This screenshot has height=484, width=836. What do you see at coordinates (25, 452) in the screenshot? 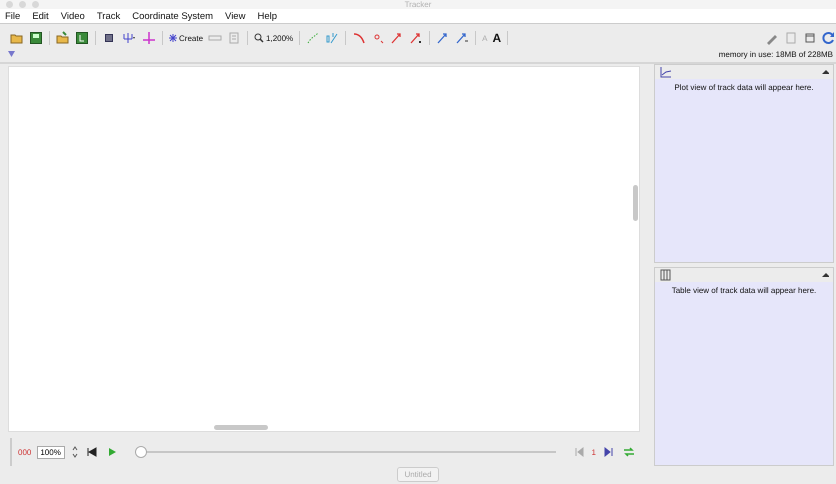
I see `frame-counter: 000` at bounding box center [25, 452].